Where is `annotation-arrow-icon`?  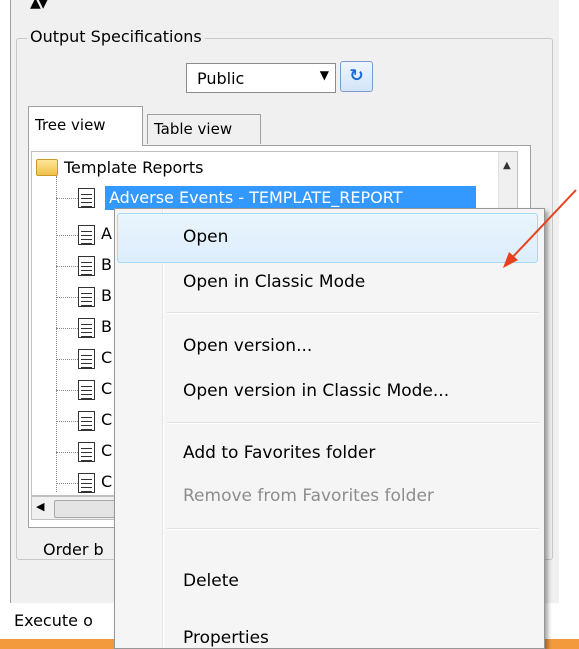 annotation-arrow-icon is located at coordinates (540, 228).